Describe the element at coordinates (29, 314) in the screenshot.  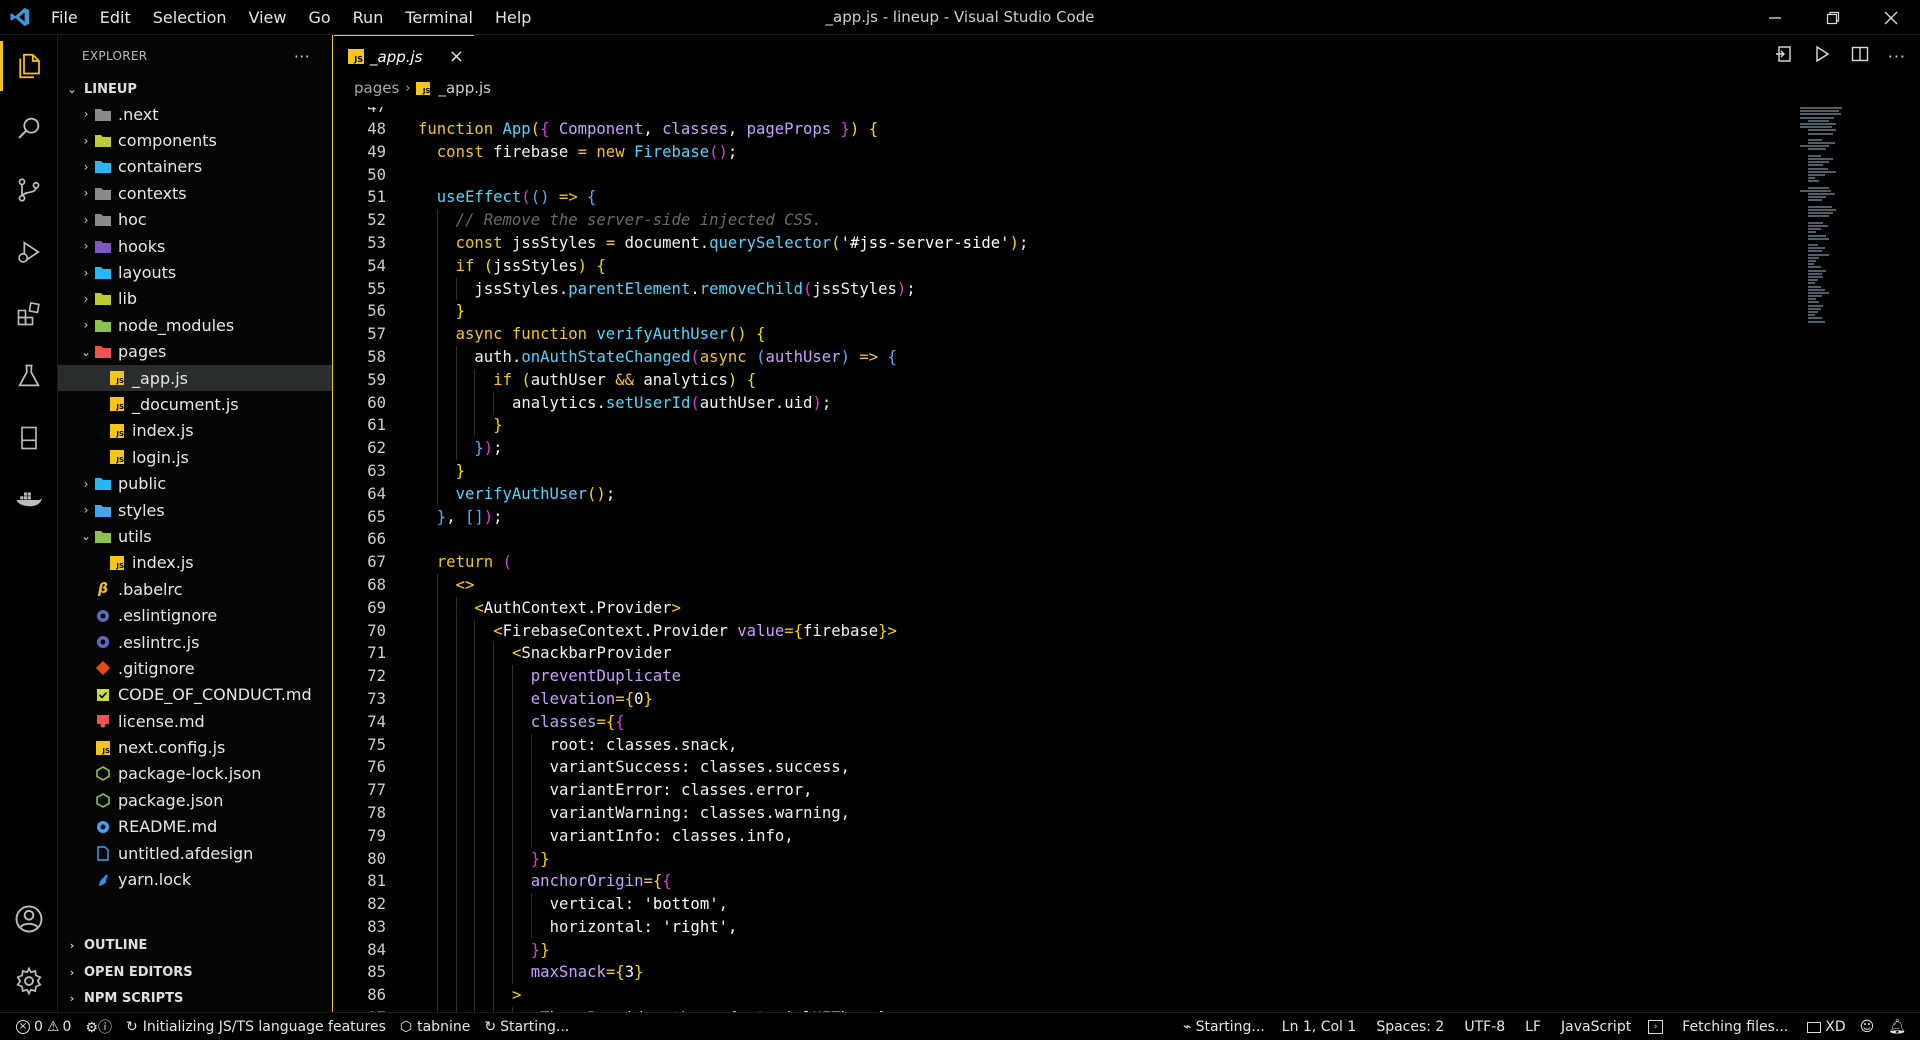
I see `extensions-activity-button` at that location.